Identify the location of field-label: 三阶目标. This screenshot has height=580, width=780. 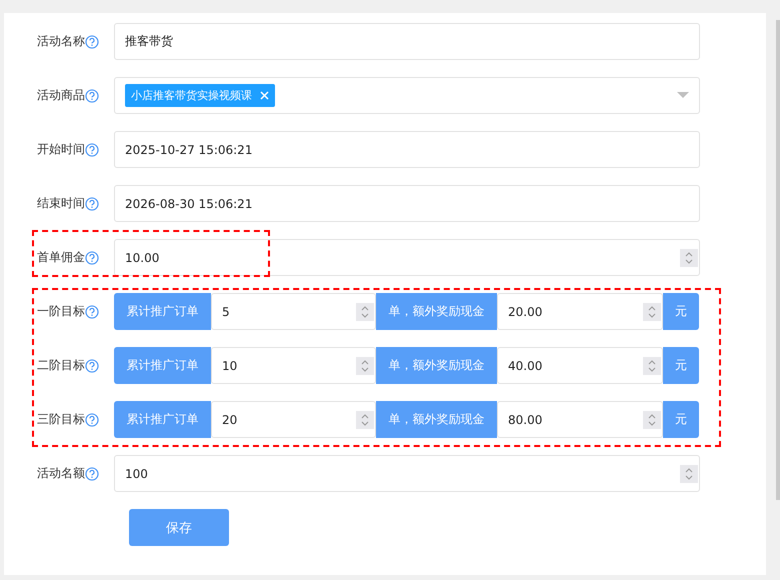
(61, 419).